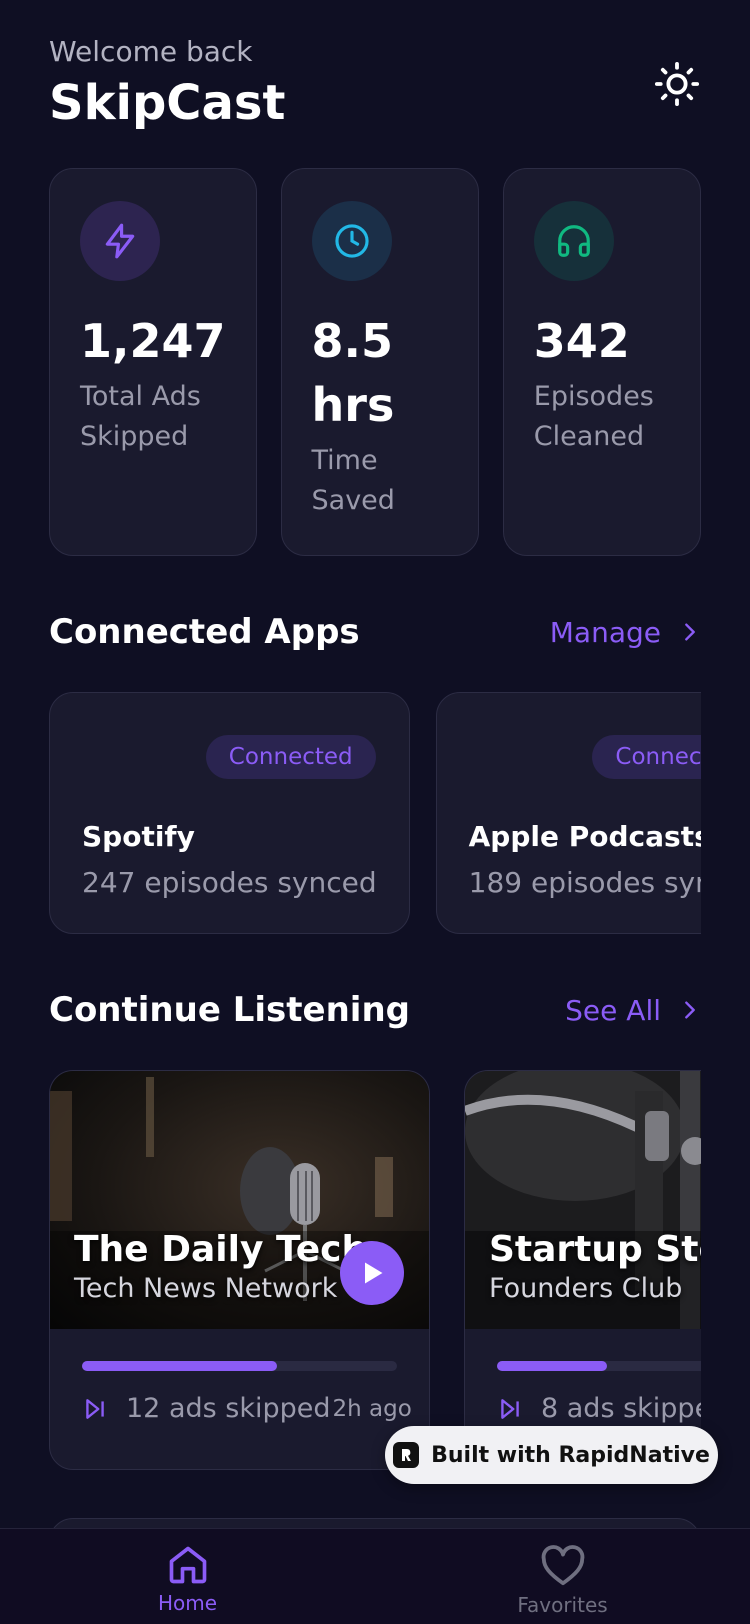 The width and height of the screenshot is (750, 1624). What do you see at coordinates (138, 836) in the screenshot?
I see `app-name: Spotify` at bounding box center [138, 836].